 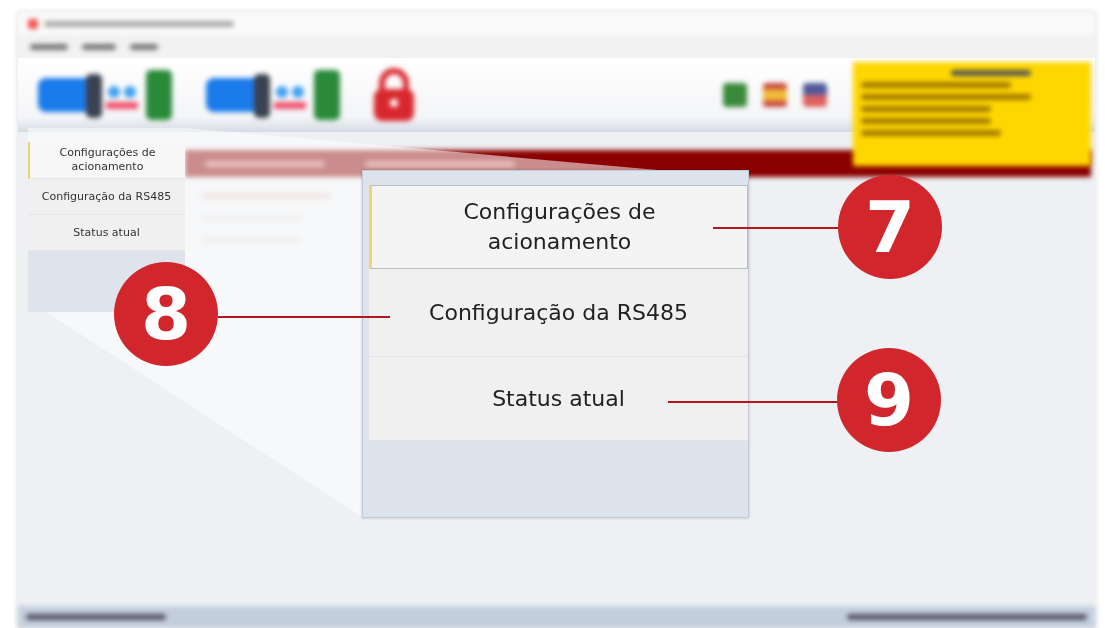 What do you see at coordinates (106, 197) in the screenshot?
I see `sidebar-tab: Configuração da RS485` at bounding box center [106, 197].